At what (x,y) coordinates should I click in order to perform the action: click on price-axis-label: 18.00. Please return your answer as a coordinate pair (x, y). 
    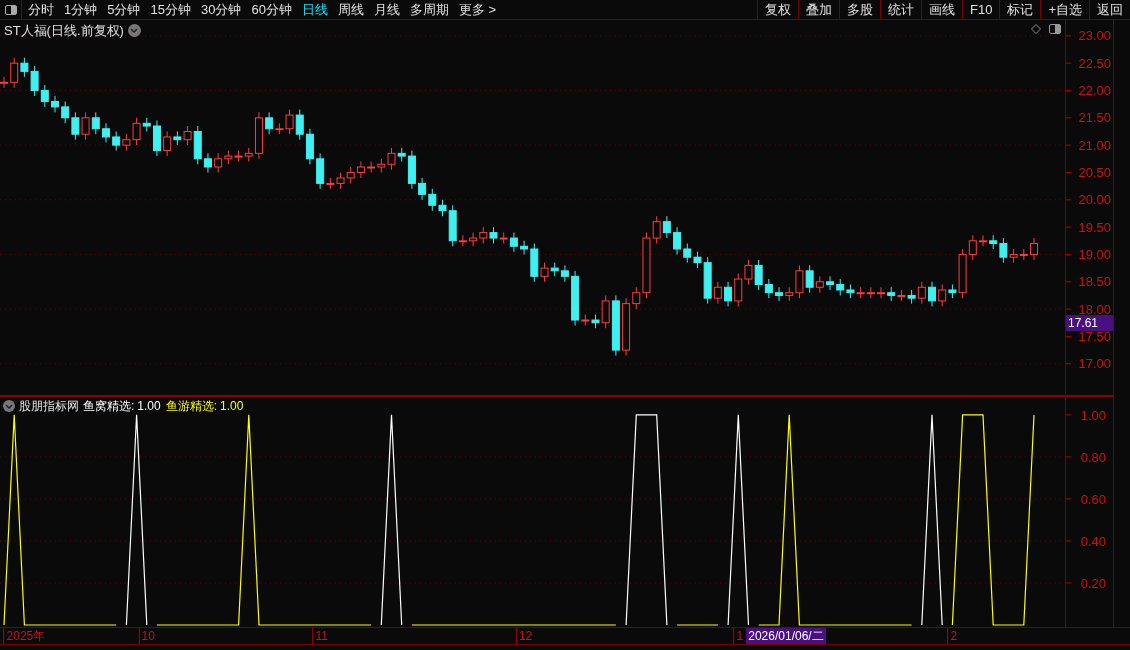
    Looking at the image, I should click on (1094, 309).